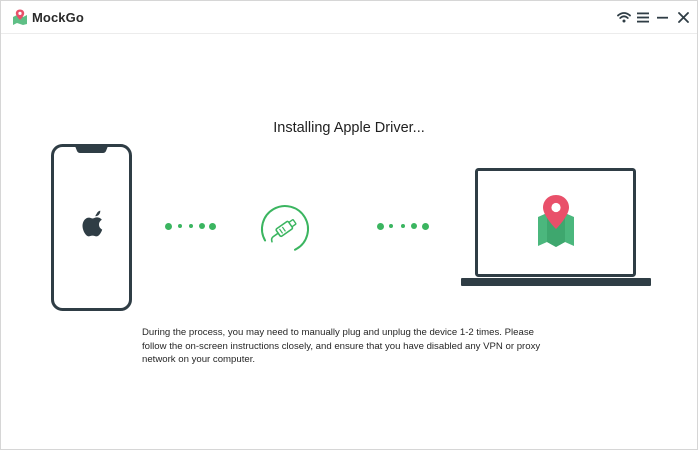 This screenshot has width=698, height=450. What do you see at coordinates (643, 17) in the screenshot?
I see `menu-icon` at bounding box center [643, 17].